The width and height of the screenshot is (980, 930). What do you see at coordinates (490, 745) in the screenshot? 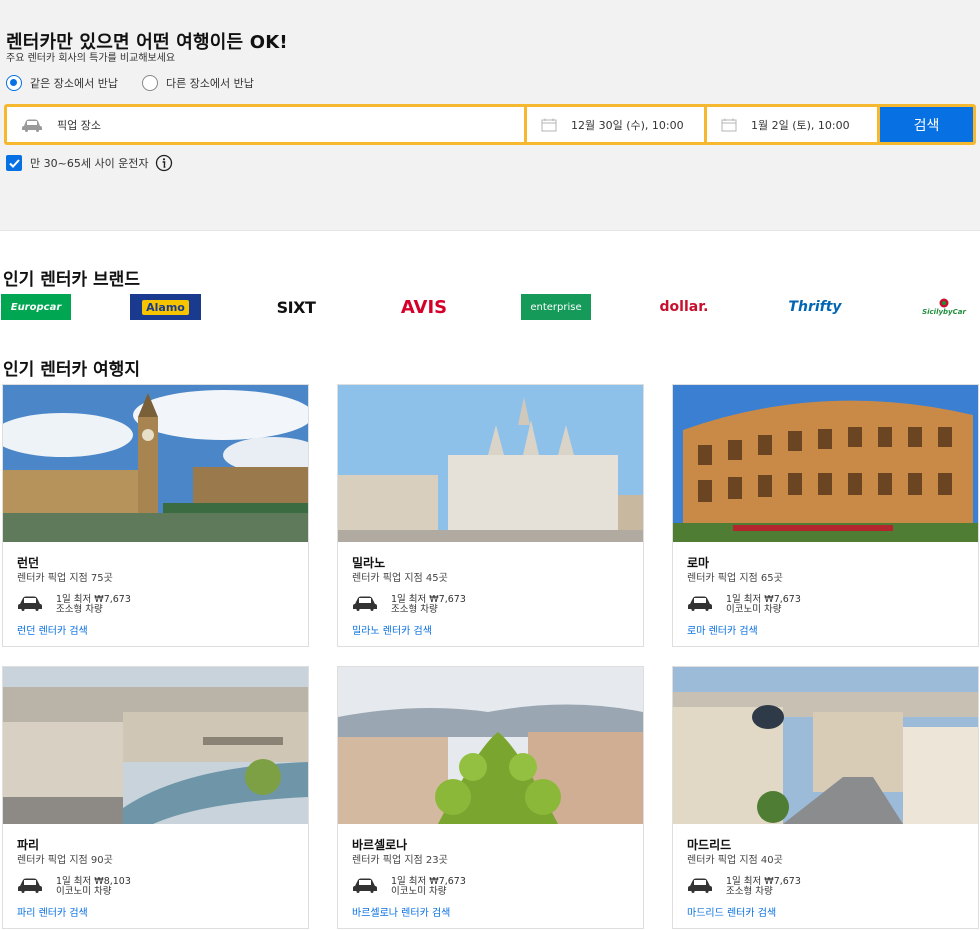
I see `barcelona-photo` at bounding box center [490, 745].